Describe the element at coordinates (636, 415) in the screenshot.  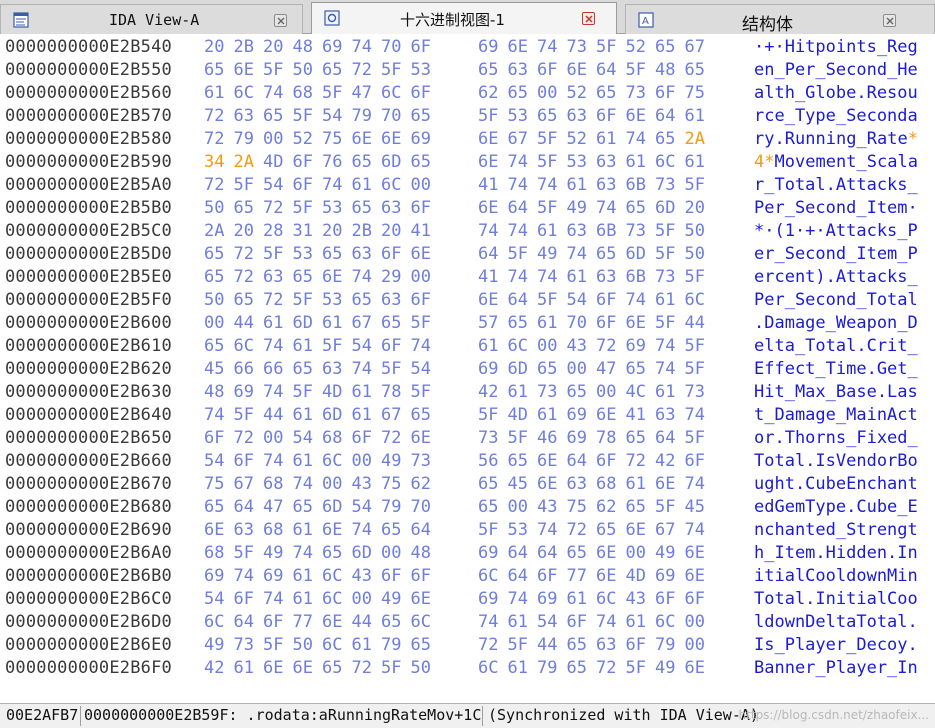
I see `hex-byte: 41` at that location.